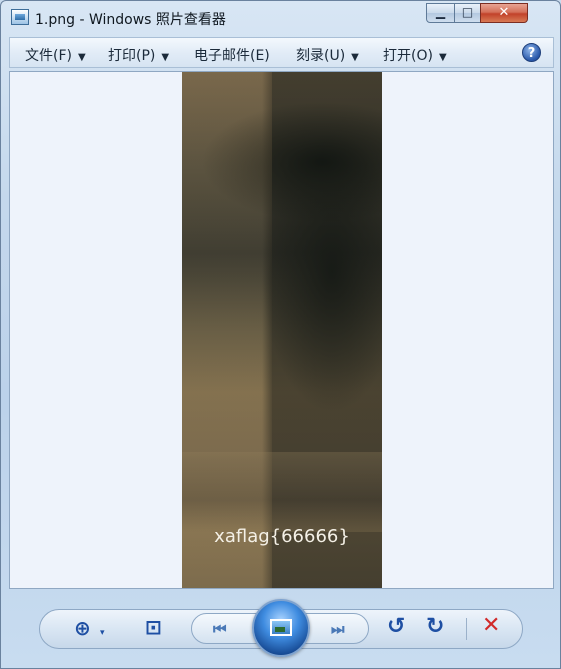 The image size is (561, 669). Describe the element at coordinates (466, 629) in the screenshot. I see `toolbar-divider` at that location.